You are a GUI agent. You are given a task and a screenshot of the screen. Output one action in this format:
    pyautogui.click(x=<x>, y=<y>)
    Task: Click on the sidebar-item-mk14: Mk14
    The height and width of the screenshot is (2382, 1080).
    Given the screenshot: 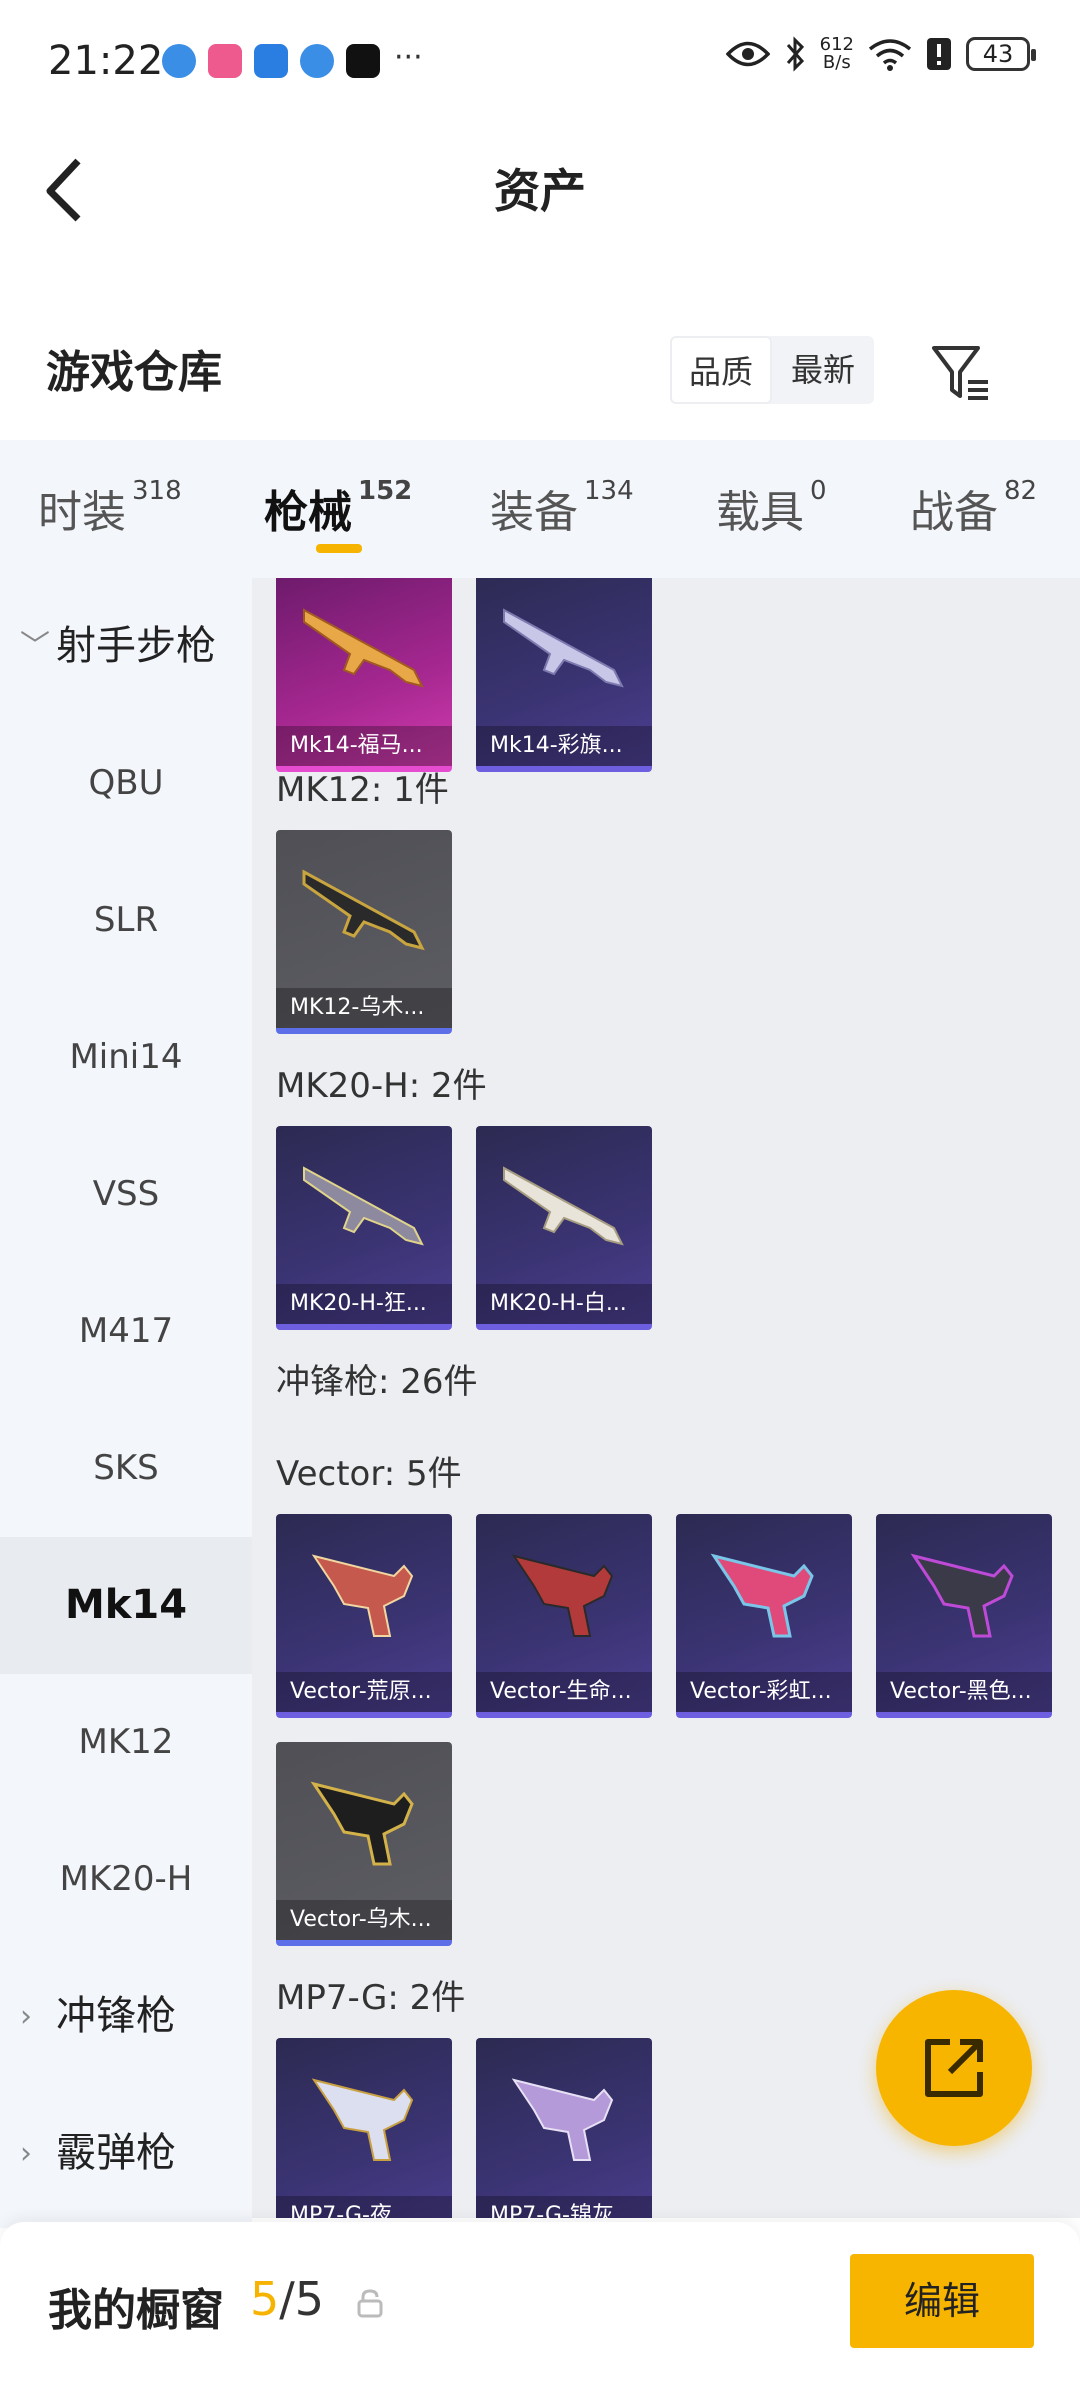 What is the action you would take?
    pyautogui.click(x=126, y=1605)
    